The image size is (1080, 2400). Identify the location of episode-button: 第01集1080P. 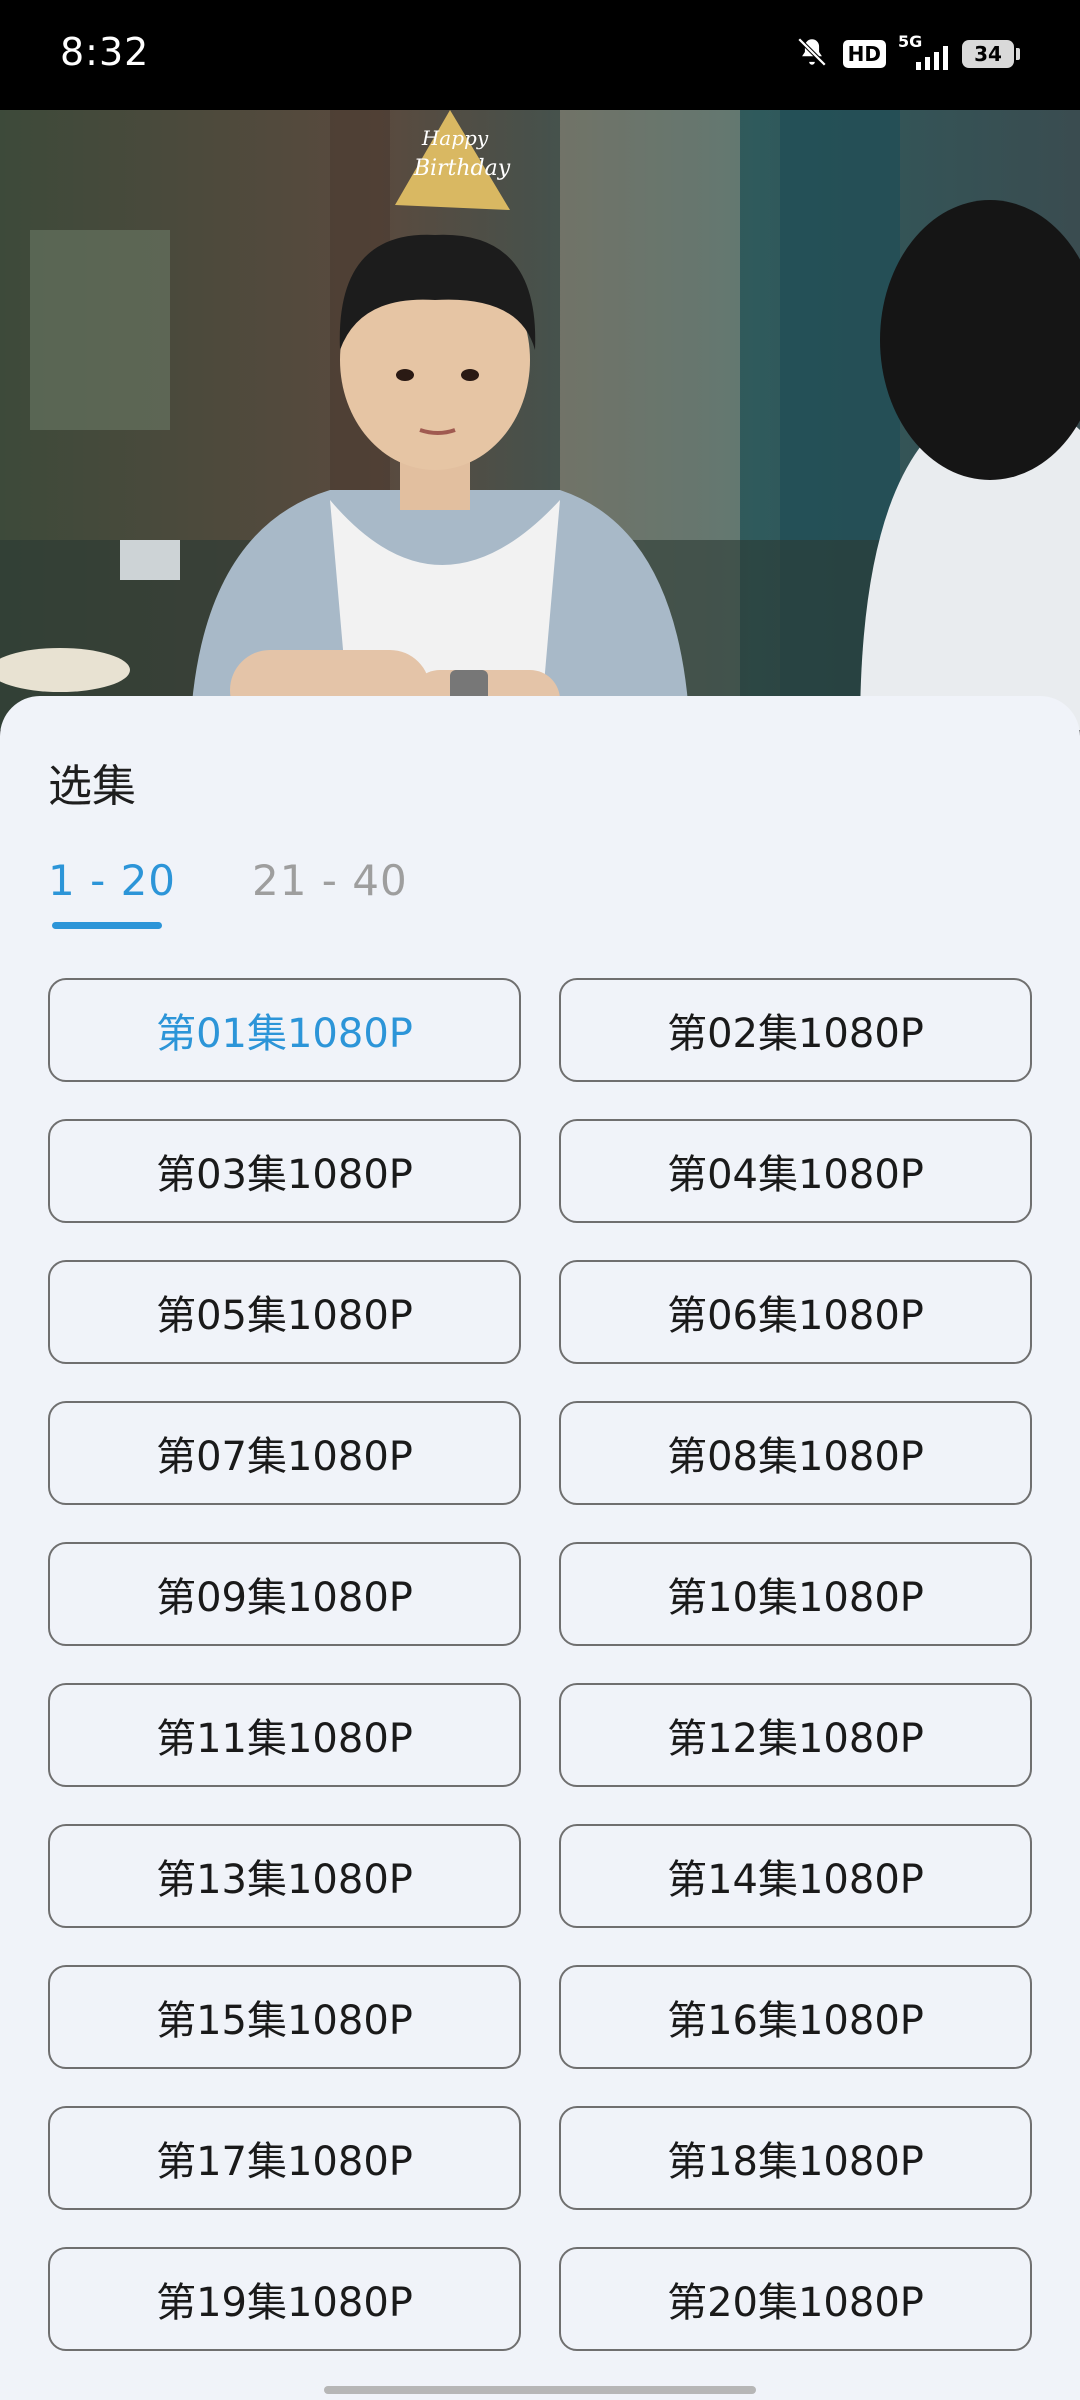
(284, 1030).